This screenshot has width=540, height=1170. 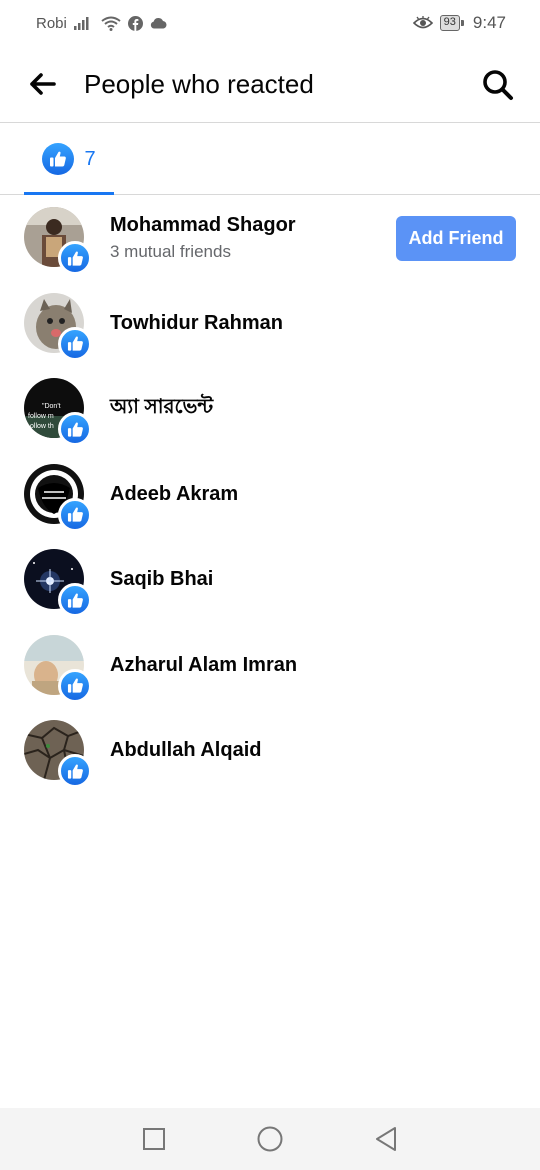 I want to click on tab-like-count: 7, so click(x=90, y=158).